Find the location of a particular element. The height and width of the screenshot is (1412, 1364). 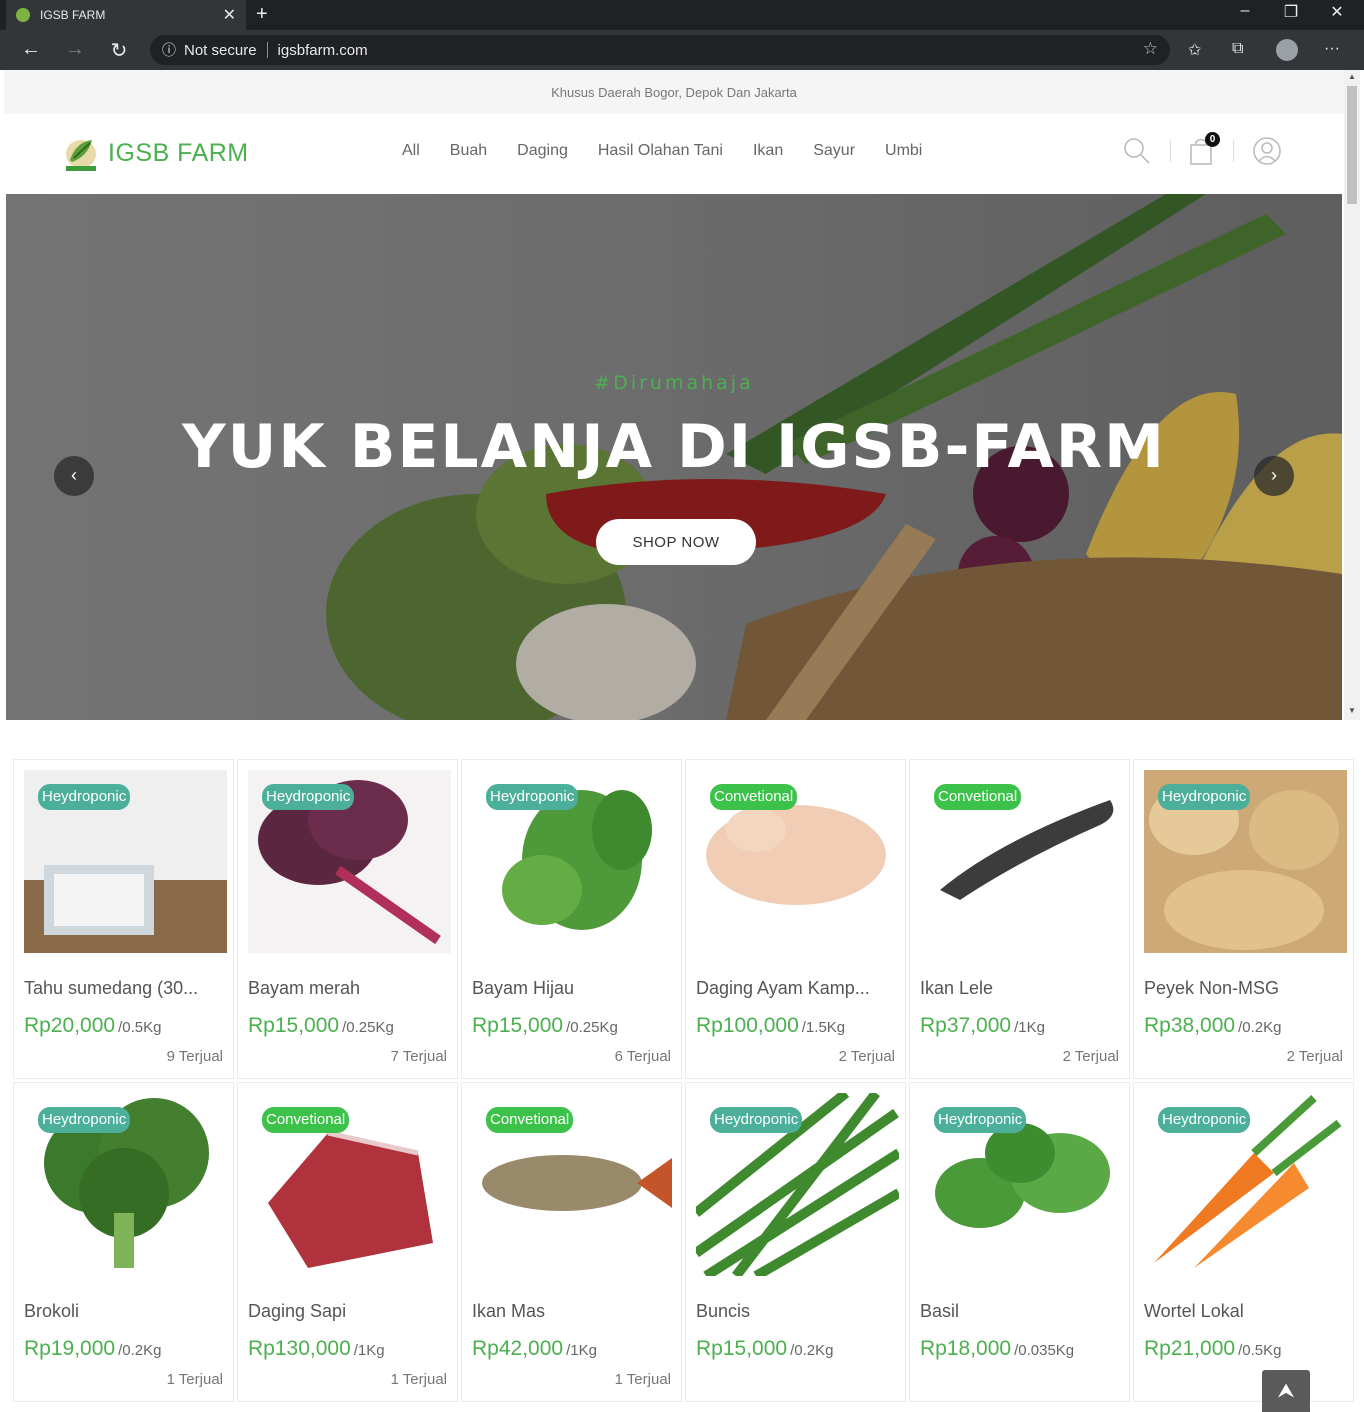

brand-name: IGSB FARM is located at coordinates (178, 152).